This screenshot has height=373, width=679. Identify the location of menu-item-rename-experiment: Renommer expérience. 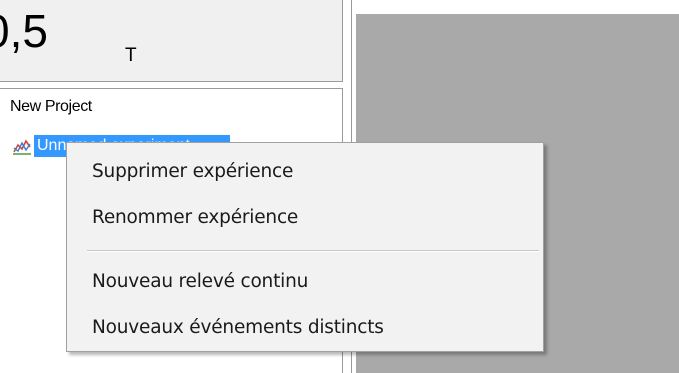
(305, 218).